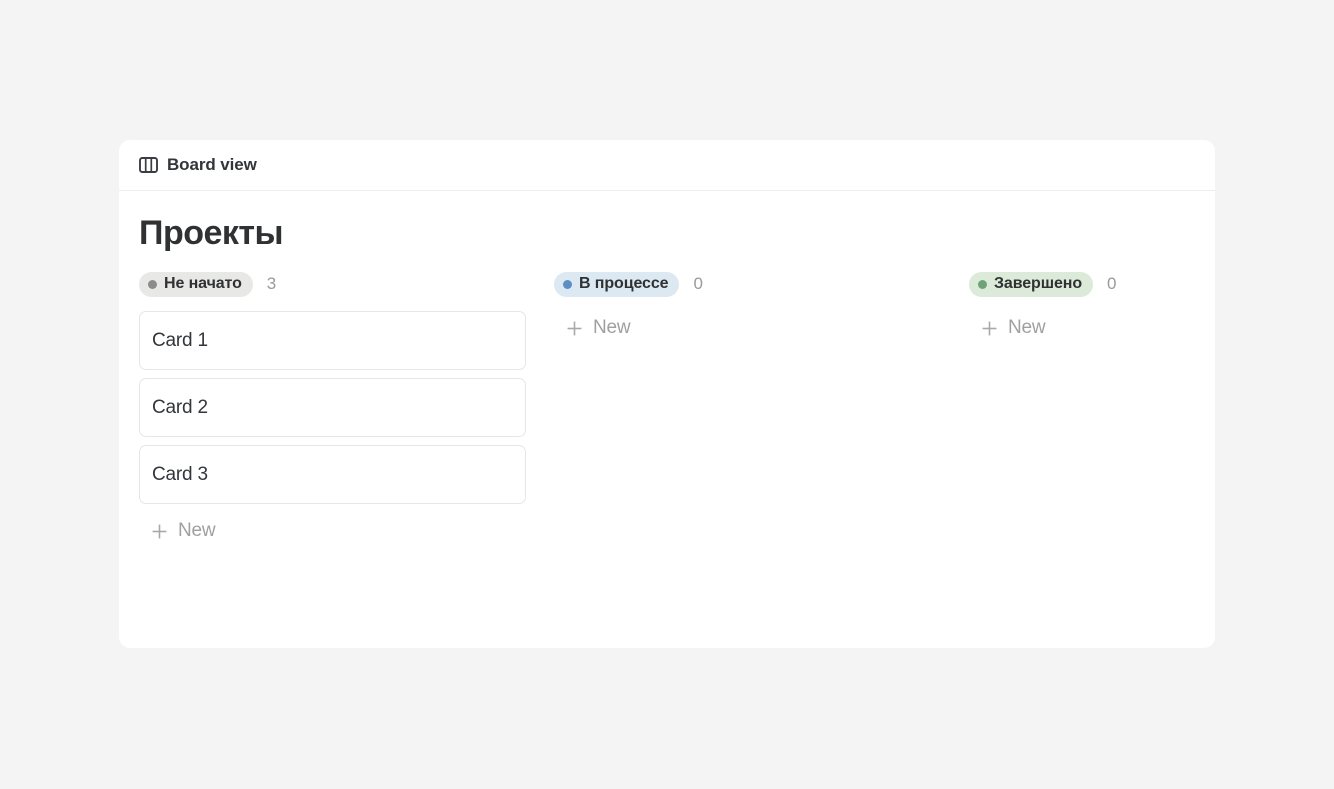 This screenshot has width=1334, height=789. I want to click on status-badge-completed: Завершено, so click(1031, 284).